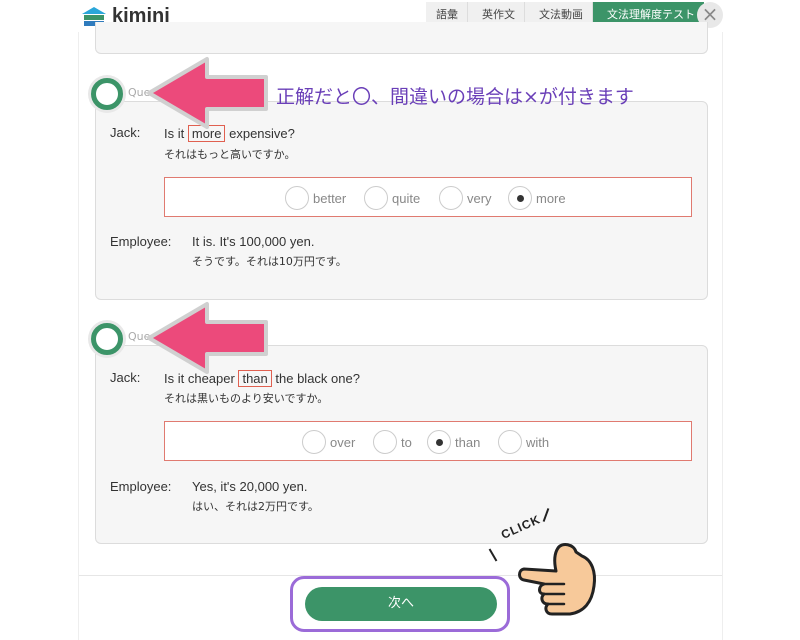 The image size is (800, 640). I want to click on option-label: very, so click(479, 198).